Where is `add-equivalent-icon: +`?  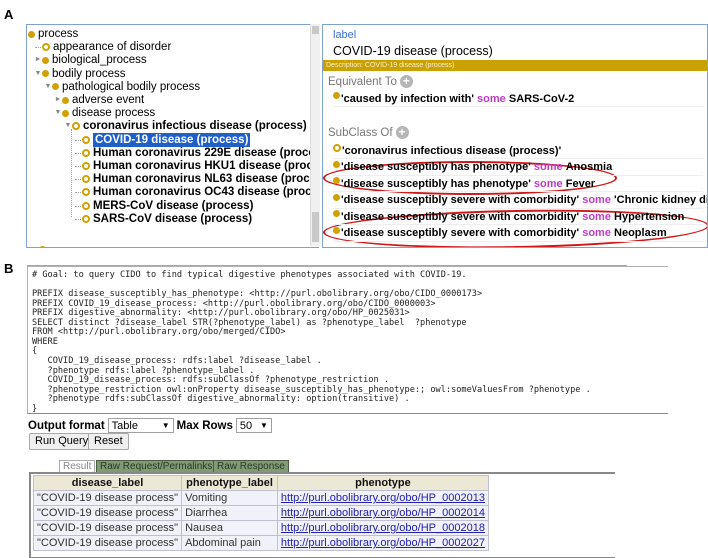
add-equivalent-icon: + is located at coordinates (406, 81).